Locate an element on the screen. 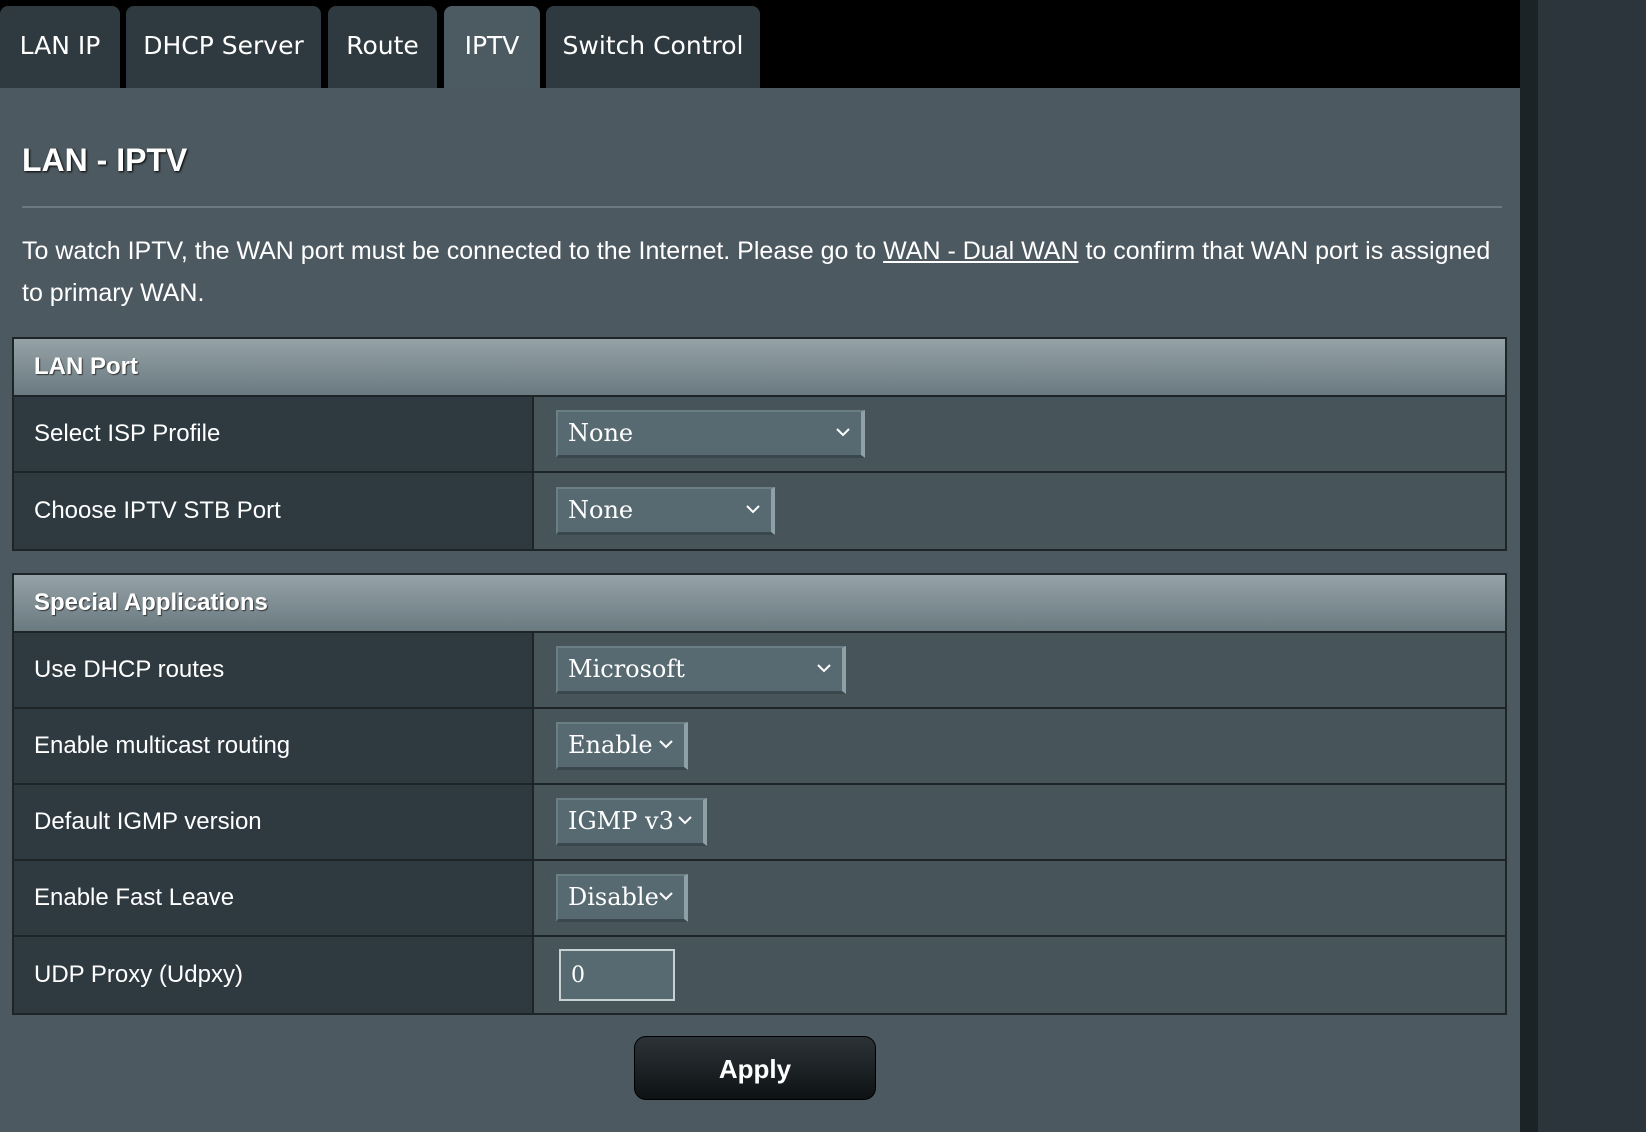 This screenshot has height=1132, width=1646. dhcp-routes-cell: Microsoft is located at coordinates (1019, 670).